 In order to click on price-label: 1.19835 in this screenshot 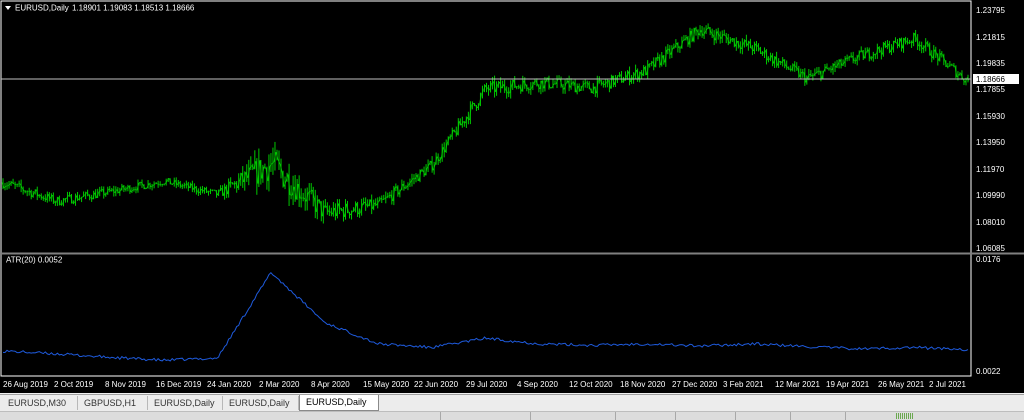, I will do `click(990, 63)`.